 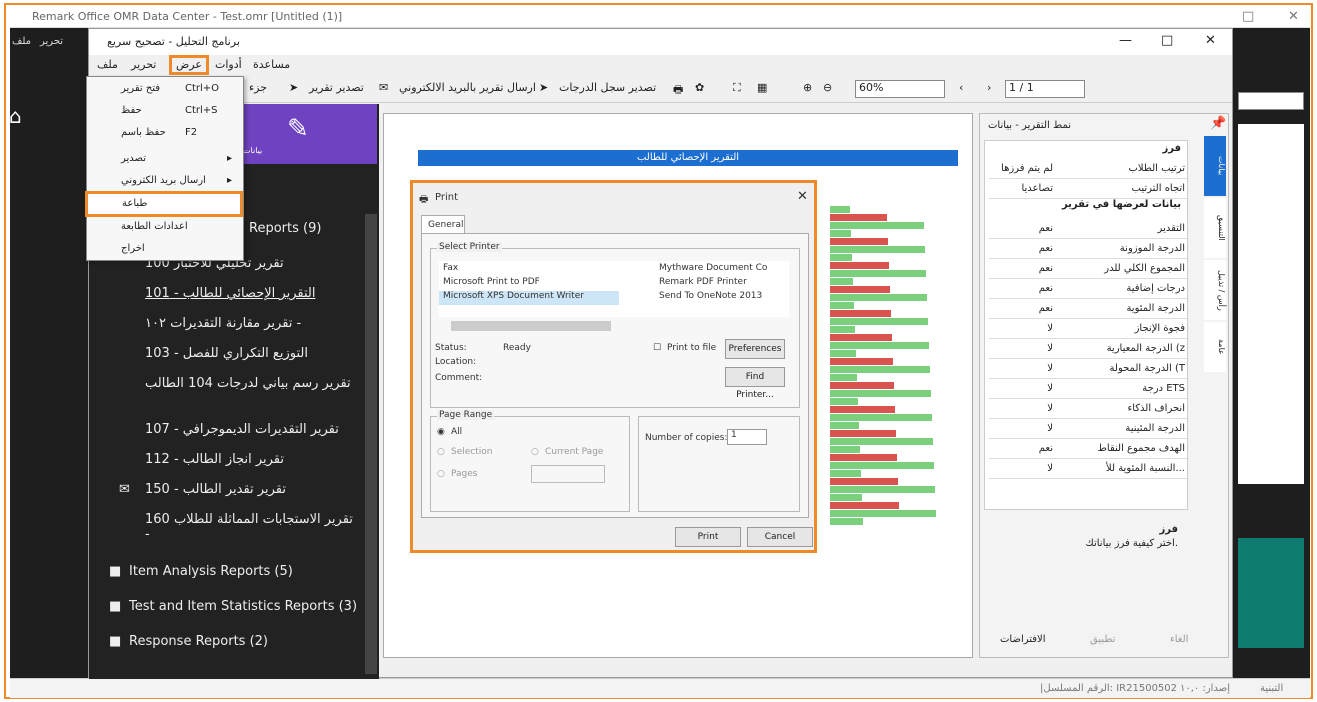 What do you see at coordinates (1089, 369) in the screenshot?
I see `property-row: الدرجة المحولة (T لا` at bounding box center [1089, 369].